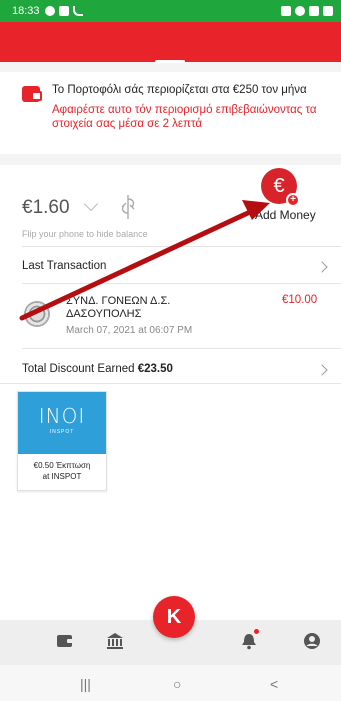 This screenshot has height=701, width=341. I want to click on phone-icon, so click(77, 11).